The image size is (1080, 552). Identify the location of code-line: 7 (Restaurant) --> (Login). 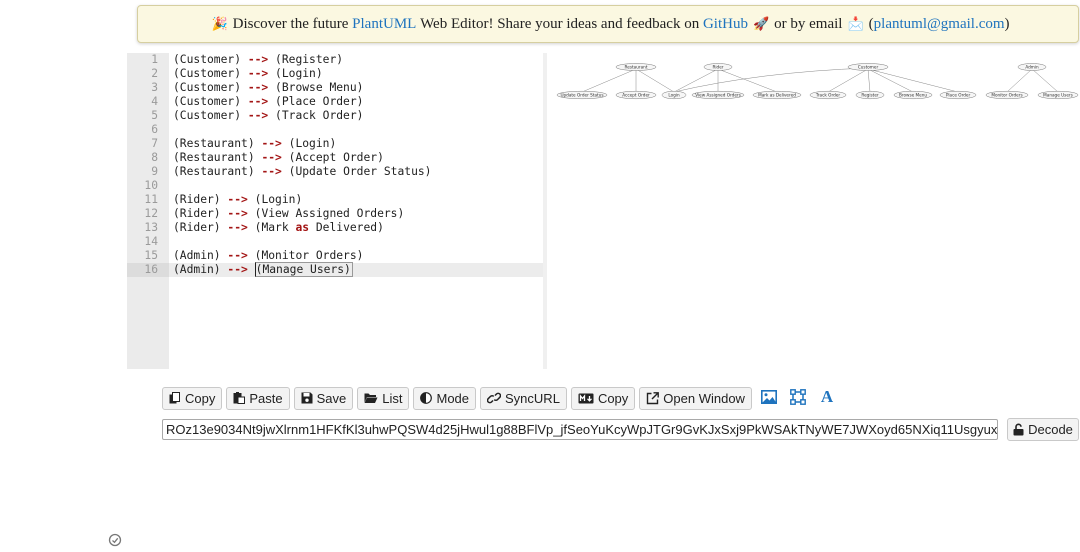
(335, 144).